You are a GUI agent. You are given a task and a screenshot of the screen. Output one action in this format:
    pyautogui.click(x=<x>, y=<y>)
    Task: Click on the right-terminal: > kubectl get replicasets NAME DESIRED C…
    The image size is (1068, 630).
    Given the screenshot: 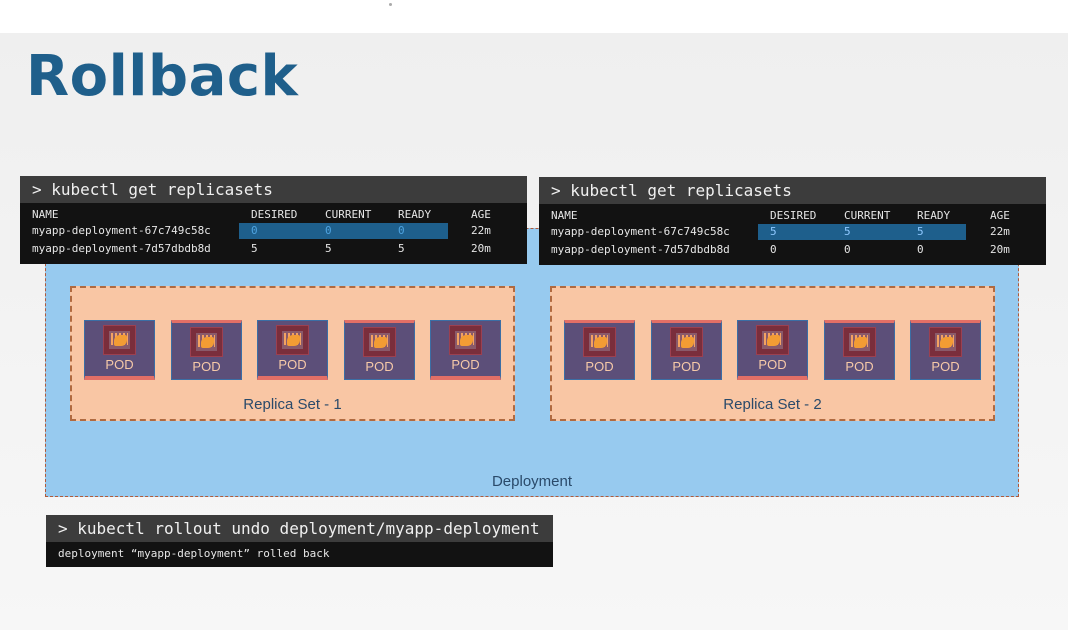 What is the action you would take?
    pyautogui.click(x=792, y=221)
    